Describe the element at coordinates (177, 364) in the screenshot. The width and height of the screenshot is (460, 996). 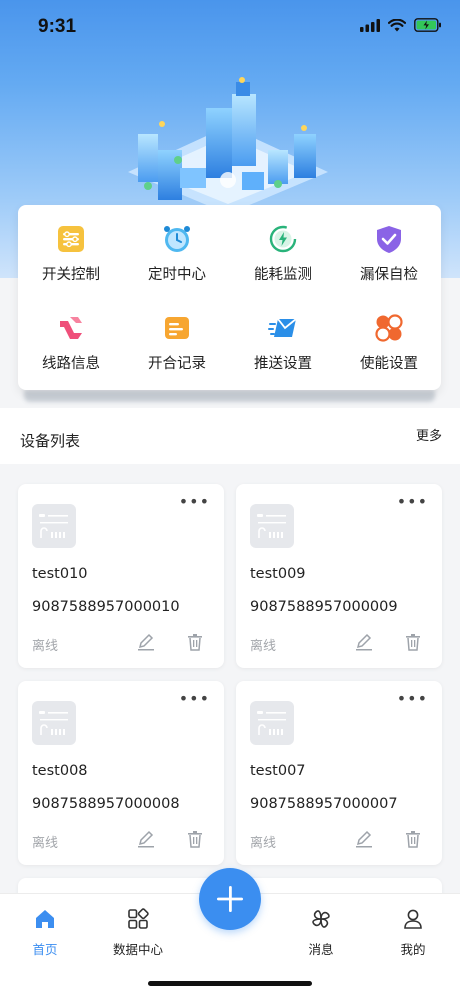
I see `menu-item-label: 开合记录` at that location.